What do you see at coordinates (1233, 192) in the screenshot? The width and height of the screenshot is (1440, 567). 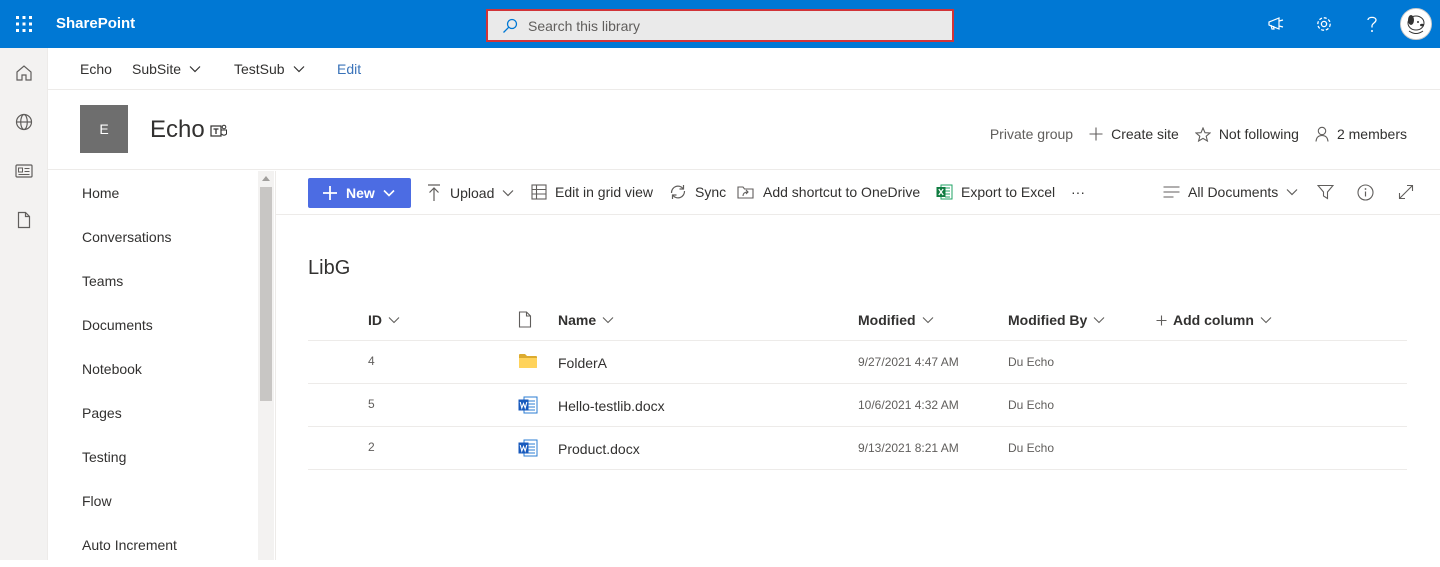 I see `view-name: All Documents` at bounding box center [1233, 192].